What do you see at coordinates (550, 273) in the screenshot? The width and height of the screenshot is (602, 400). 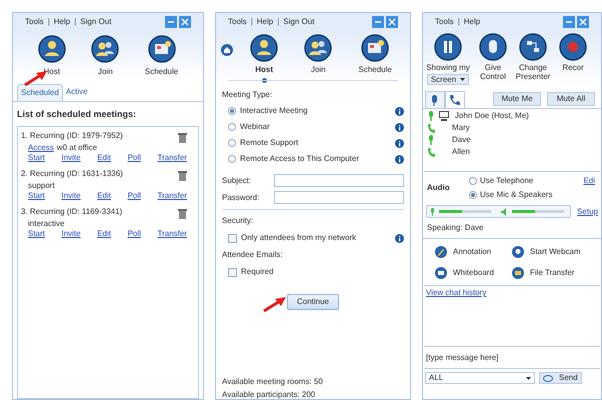 I see `tool-button: File Transfer` at bounding box center [550, 273].